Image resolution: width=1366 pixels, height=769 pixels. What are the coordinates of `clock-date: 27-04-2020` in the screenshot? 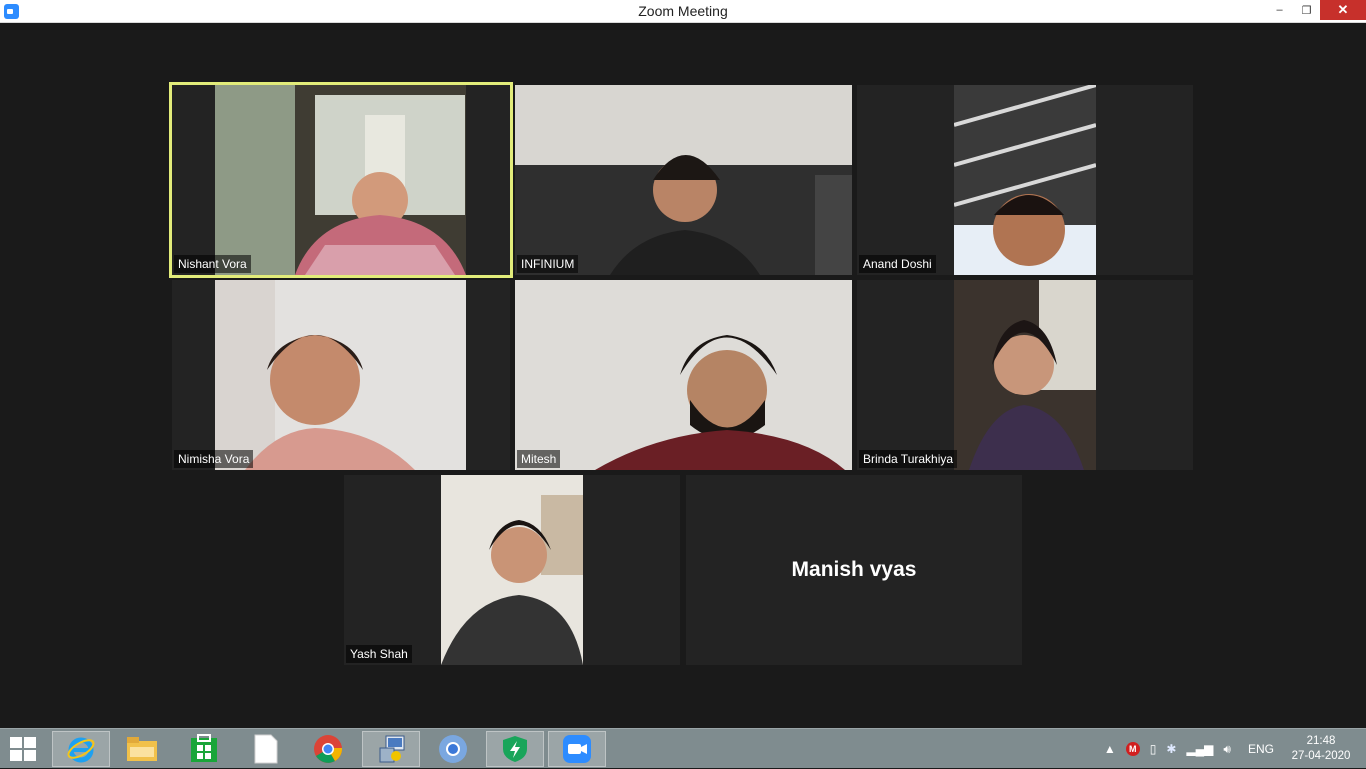 It's located at (1321, 756).